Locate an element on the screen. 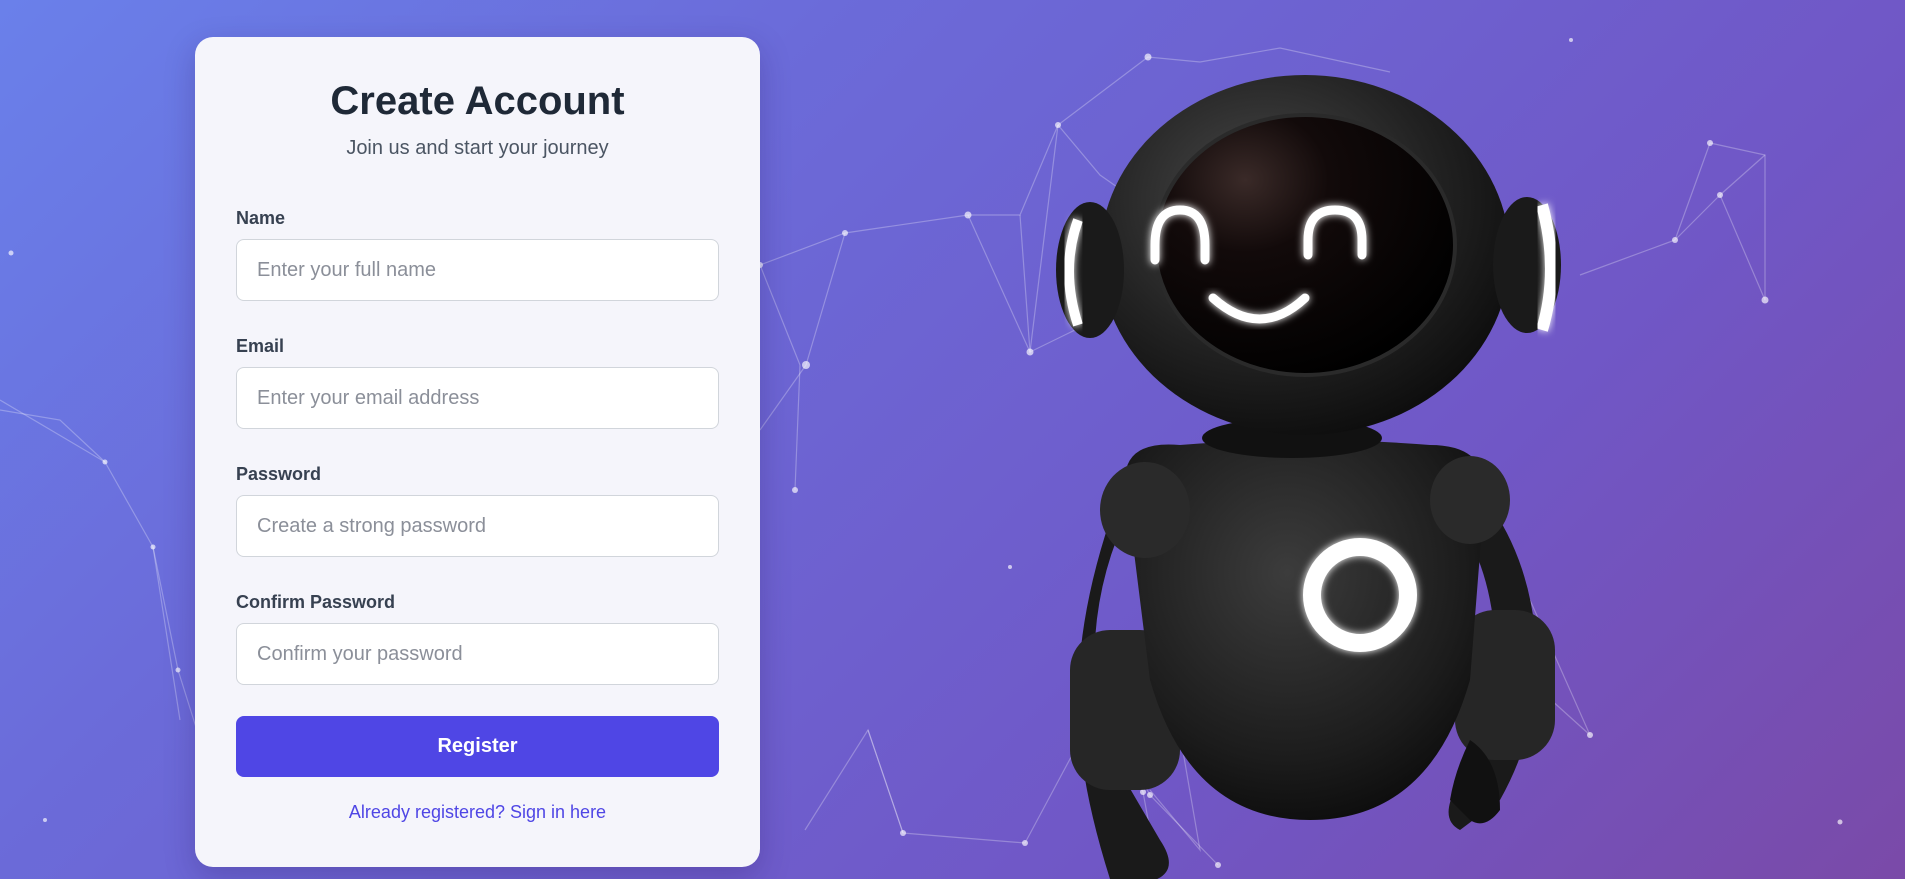 Image resolution: width=1905 pixels, height=879 pixels. name-label: Name is located at coordinates (261, 218).